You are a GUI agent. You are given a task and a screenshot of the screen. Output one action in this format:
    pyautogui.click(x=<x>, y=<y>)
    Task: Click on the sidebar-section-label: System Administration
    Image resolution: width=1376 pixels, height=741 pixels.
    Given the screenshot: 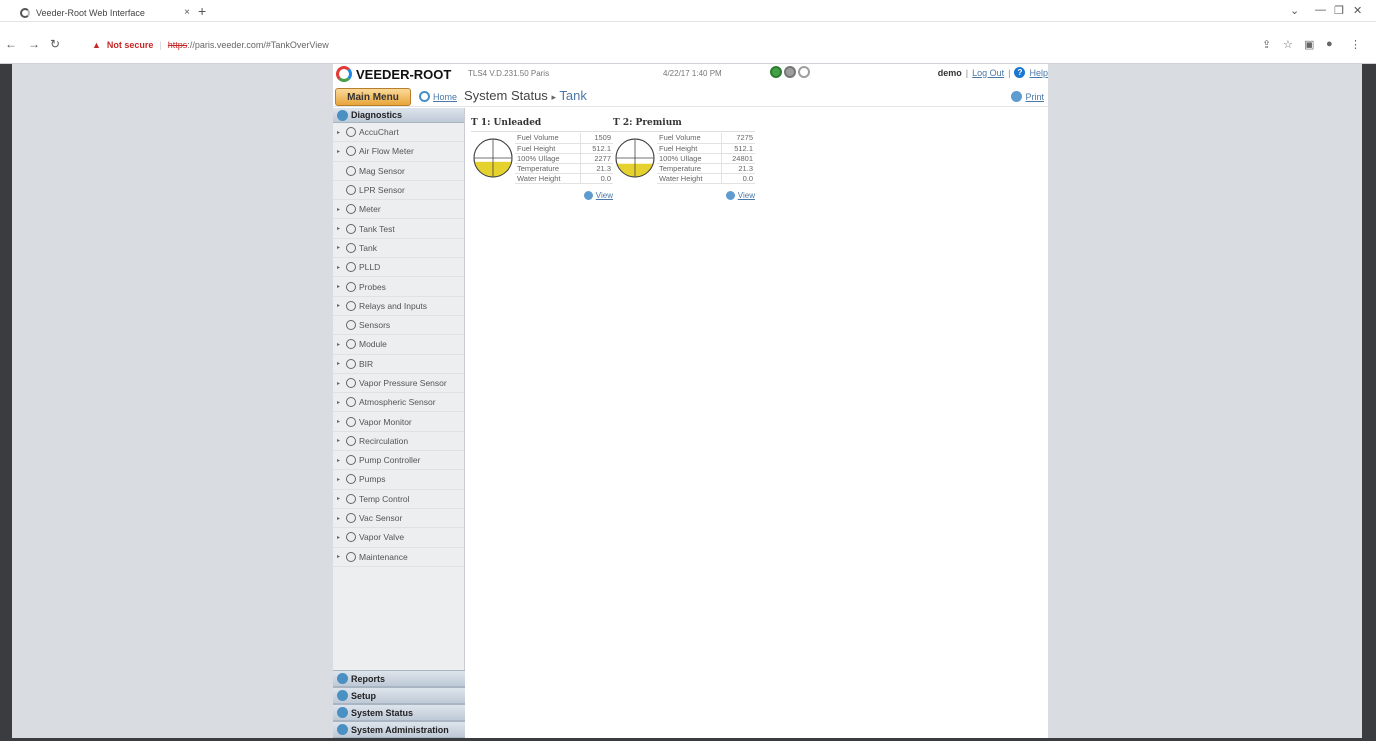 What is the action you would take?
    pyautogui.click(x=400, y=729)
    